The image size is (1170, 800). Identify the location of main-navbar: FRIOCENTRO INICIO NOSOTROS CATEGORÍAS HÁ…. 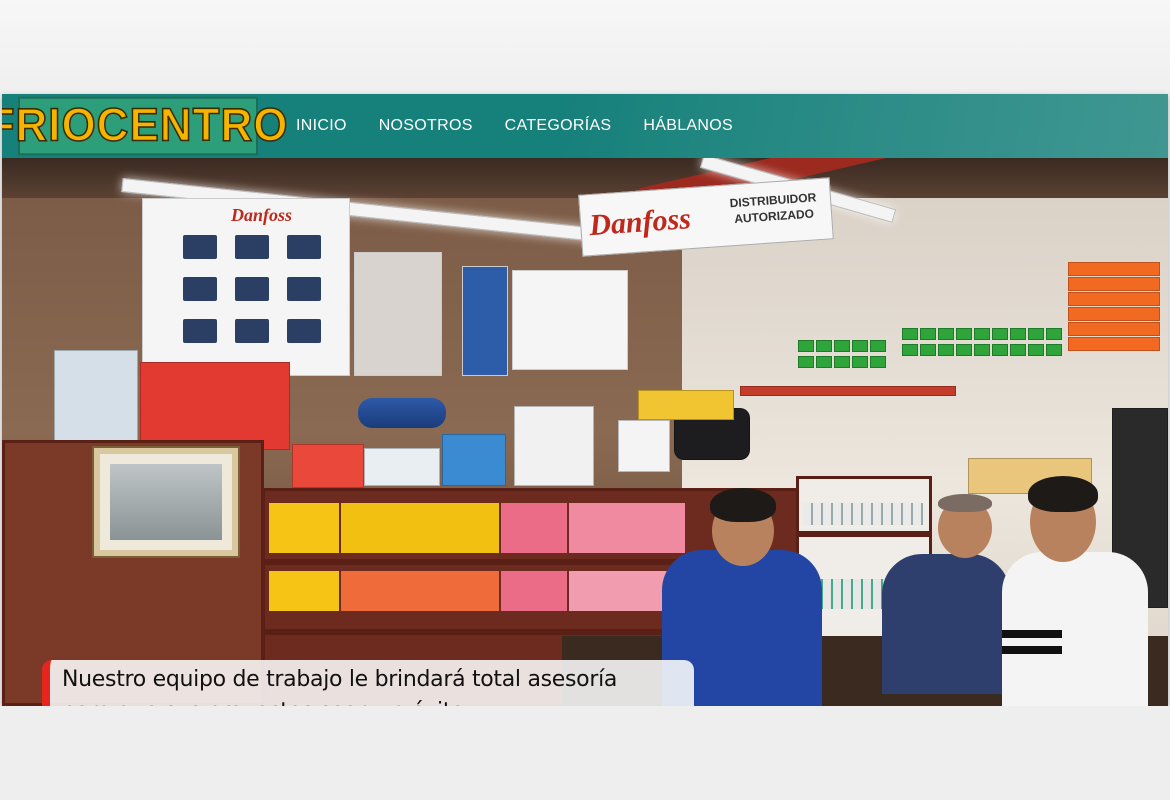
(585, 126).